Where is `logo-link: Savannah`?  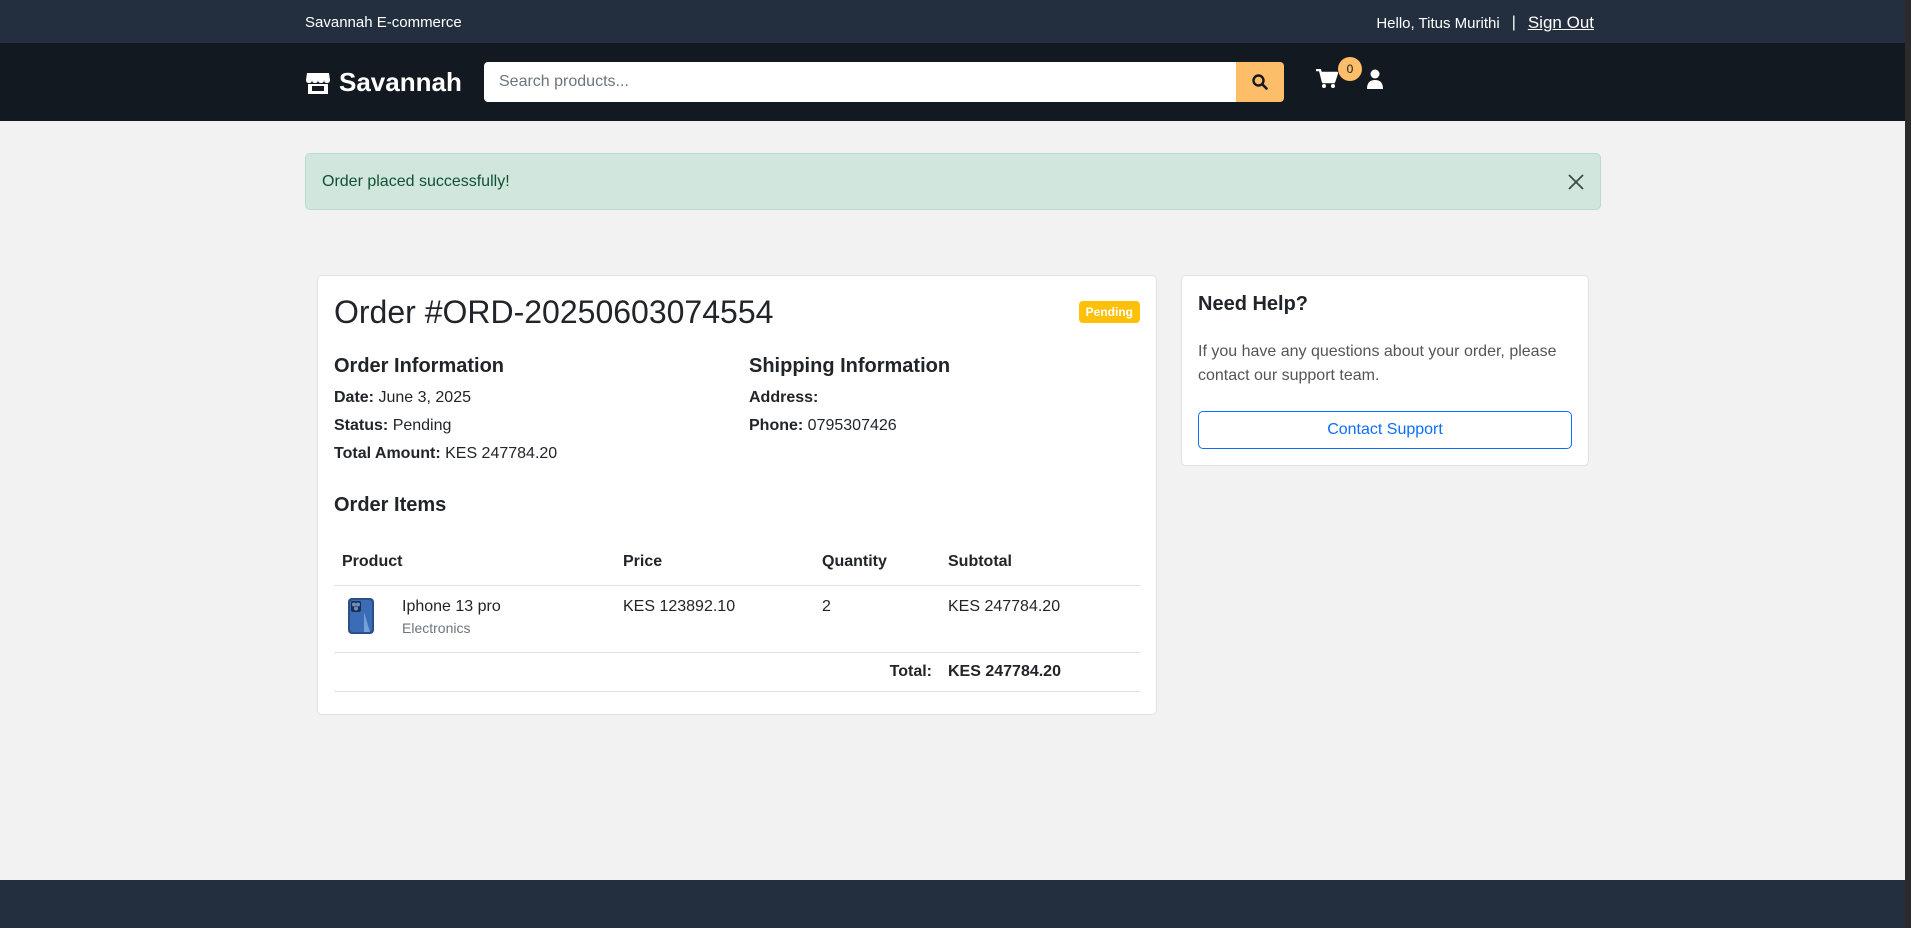 logo-link: Savannah is located at coordinates (383, 82).